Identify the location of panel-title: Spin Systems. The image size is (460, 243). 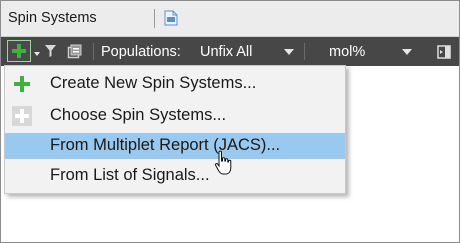
(52, 18).